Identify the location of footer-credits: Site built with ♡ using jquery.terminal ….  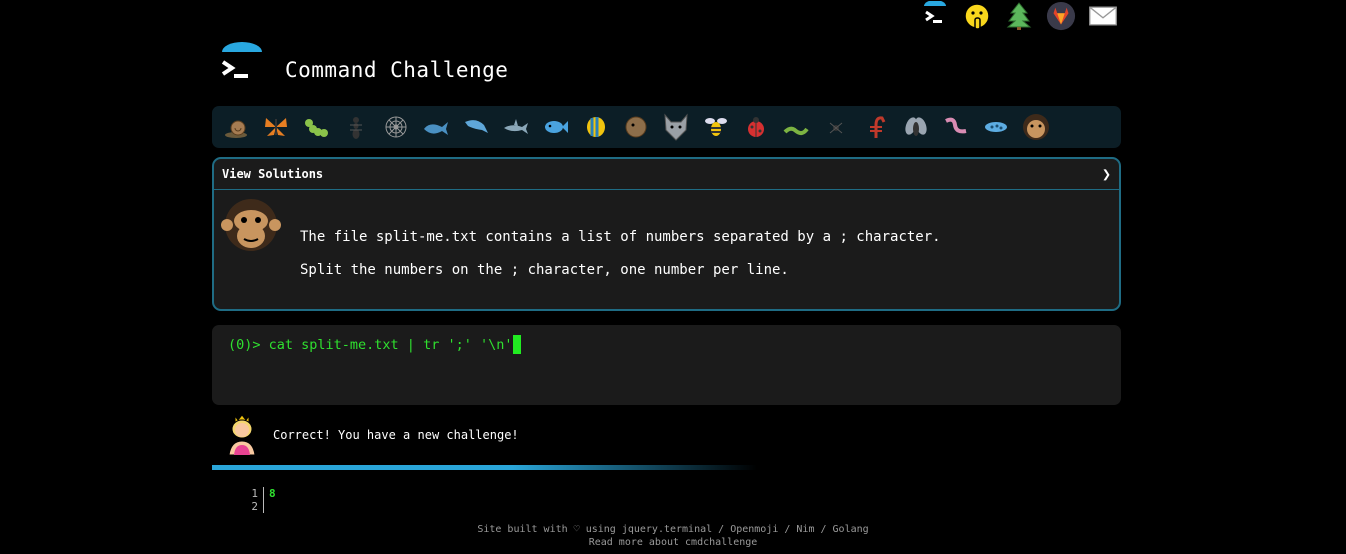
(673, 529).